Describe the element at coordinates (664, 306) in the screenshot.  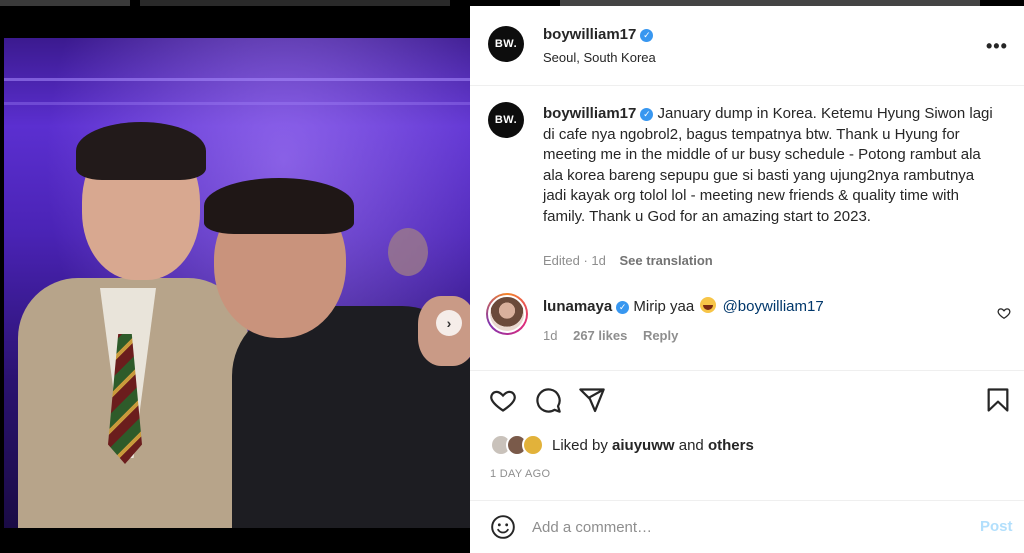
I see `comment-text: Mirip yaa` at that location.